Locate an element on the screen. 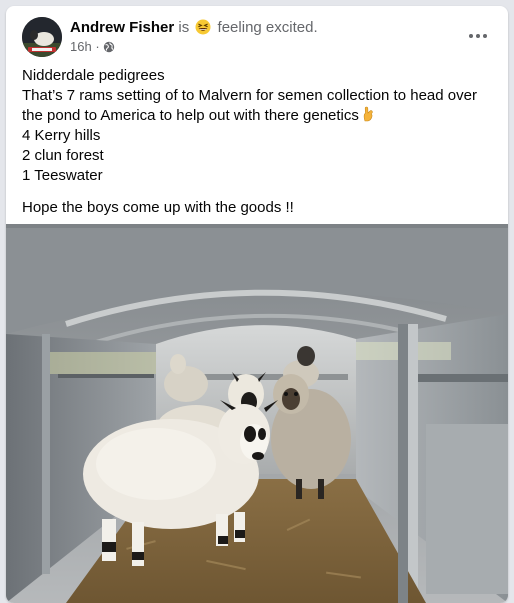 The image size is (514, 603). author-avatar is located at coordinates (42, 37).